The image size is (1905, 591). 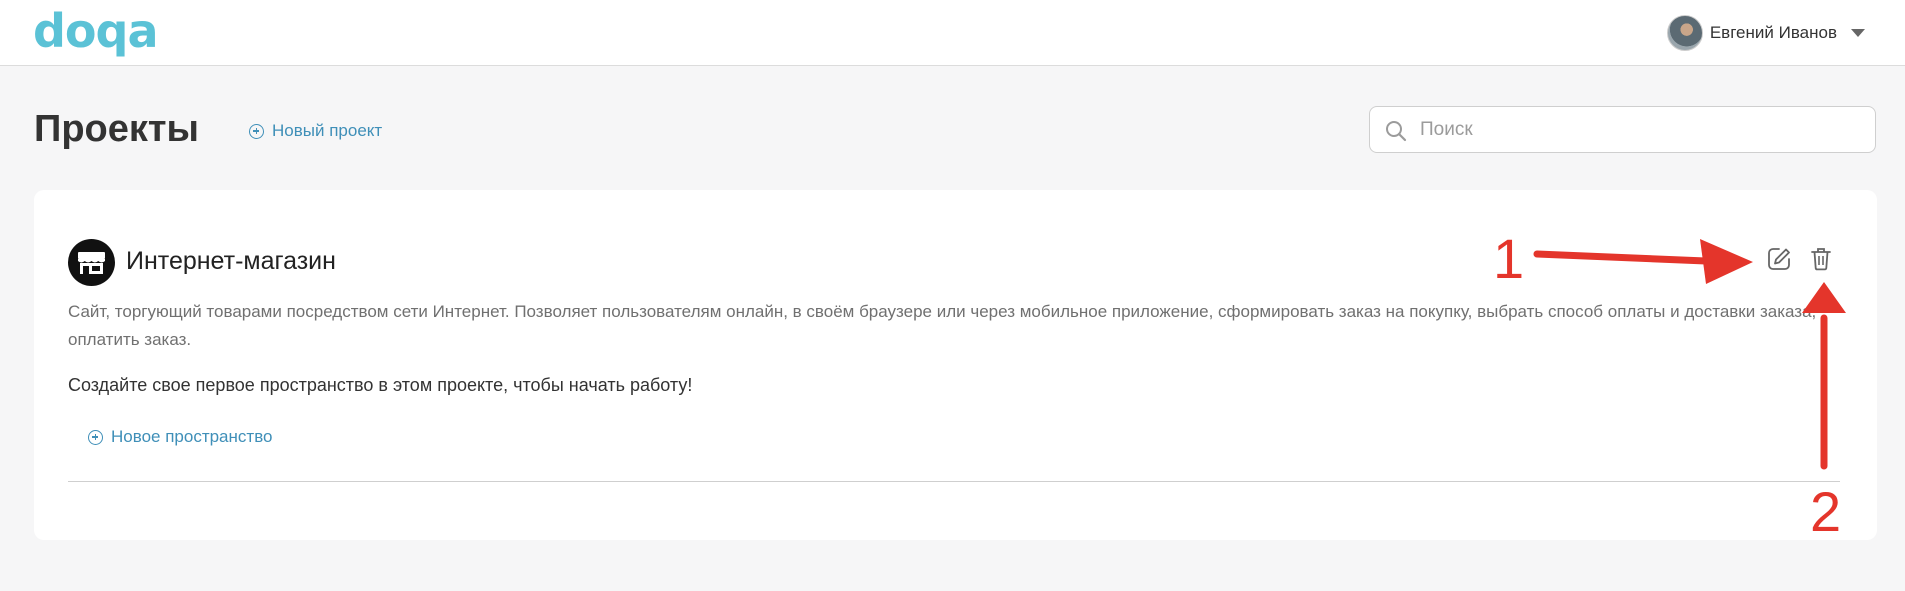 I want to click on annotation-label-2: 2, so click(x=1826, y=511).